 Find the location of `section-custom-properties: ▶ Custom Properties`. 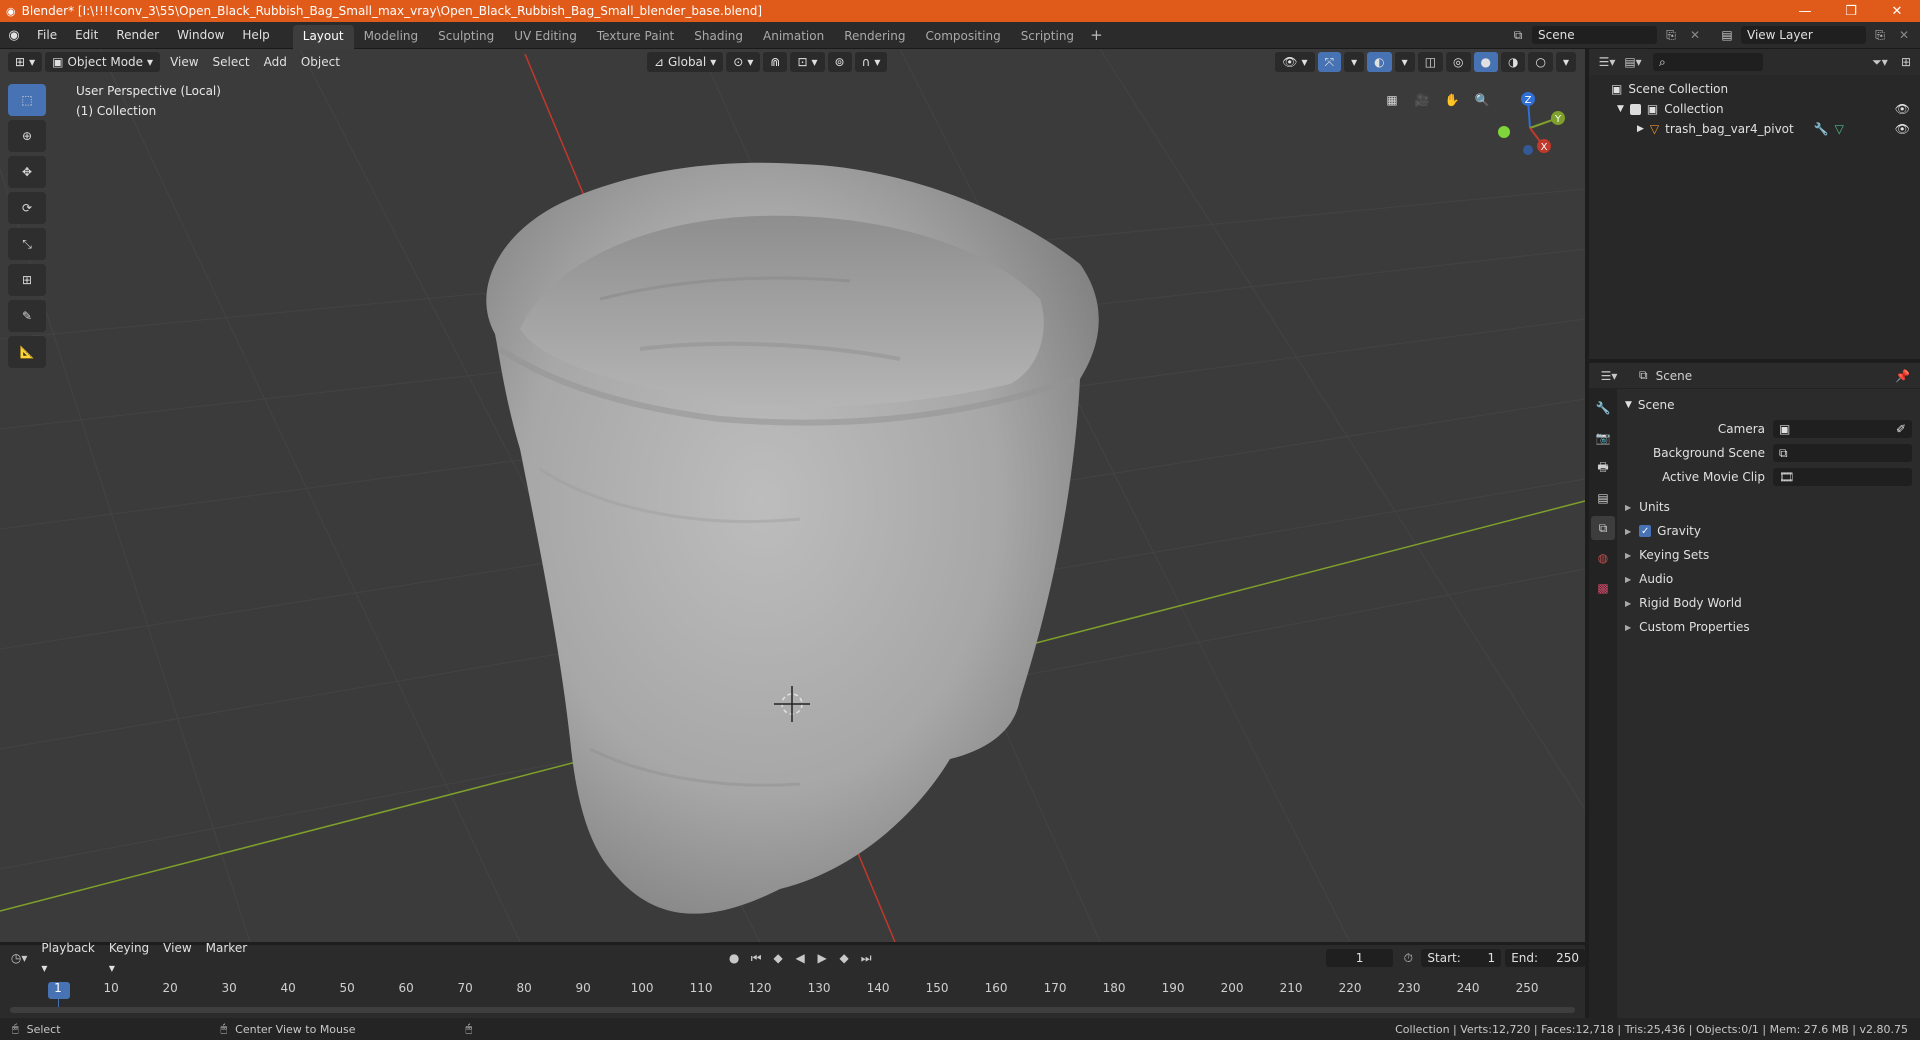

section-custom-properties: ▶ Custom Properties is located at coordinates (1768, 627).